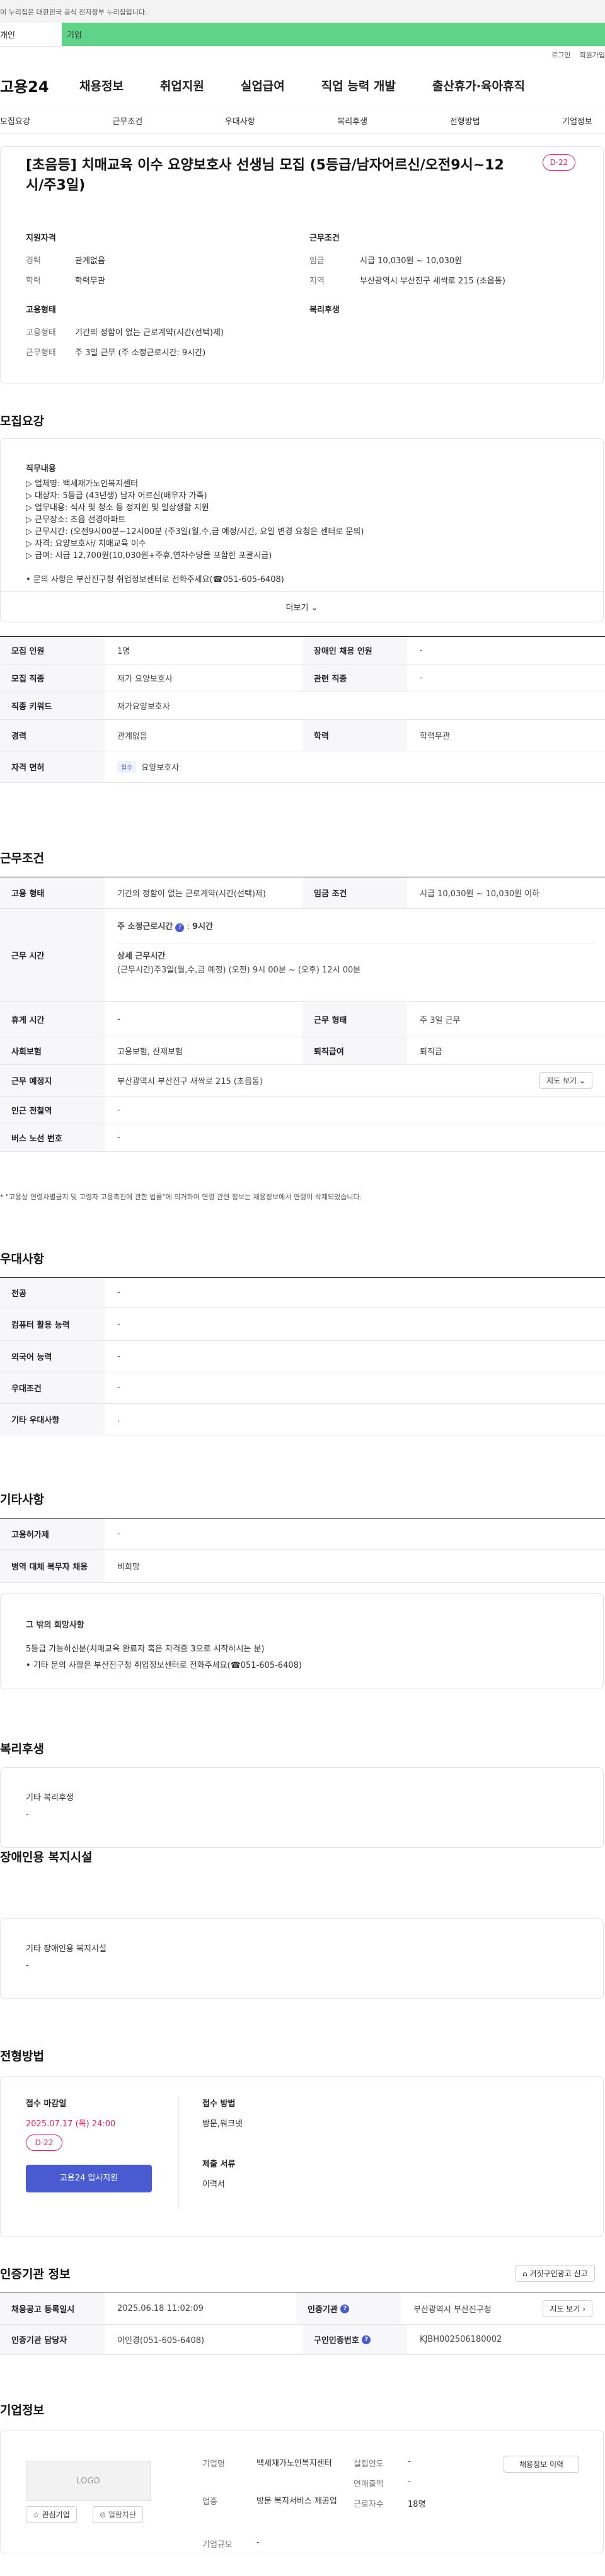 The height and width of the screenshot is (2576, 605). What do you see at coordinates (127, 121) in the screenshot?
I see `anchor-conditions: 근무조건` at bounding box center [127, 121].